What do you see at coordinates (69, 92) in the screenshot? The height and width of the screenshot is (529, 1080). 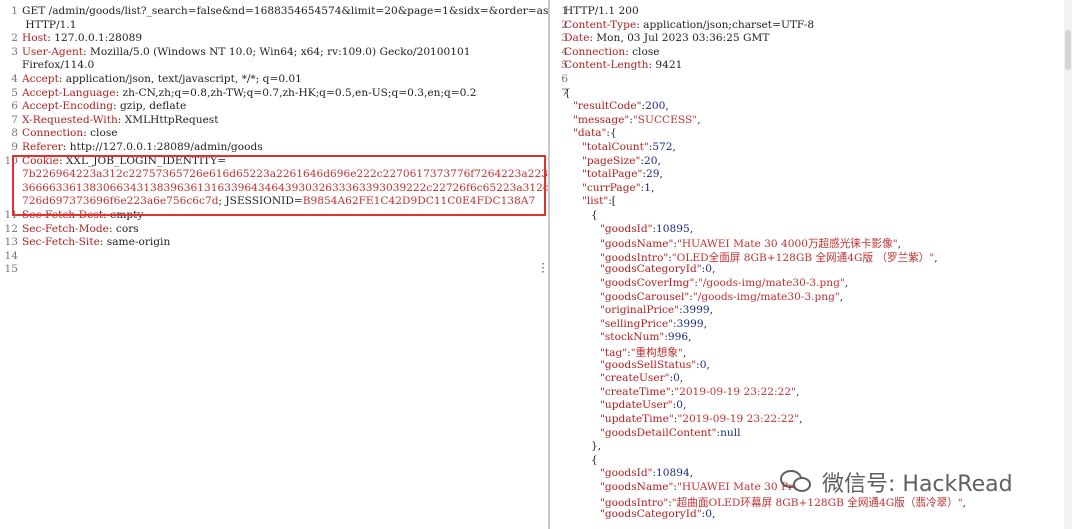 I see `code-token: Accept-Language` at bounding box center [69, 92].